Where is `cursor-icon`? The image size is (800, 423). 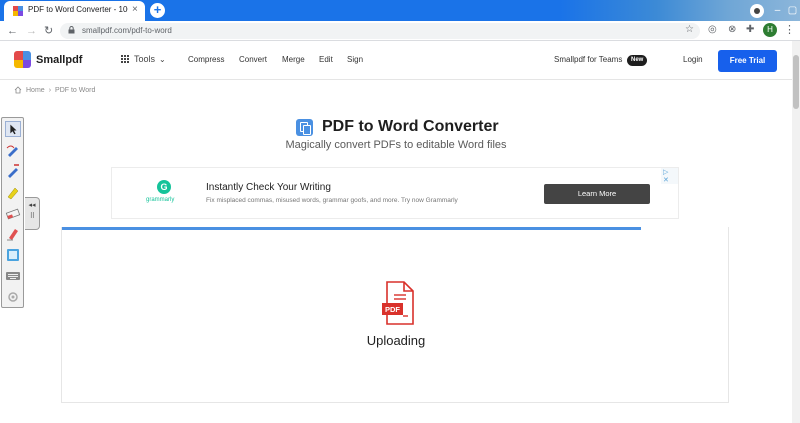
cursor-icon is located at coordinates (13, 129).